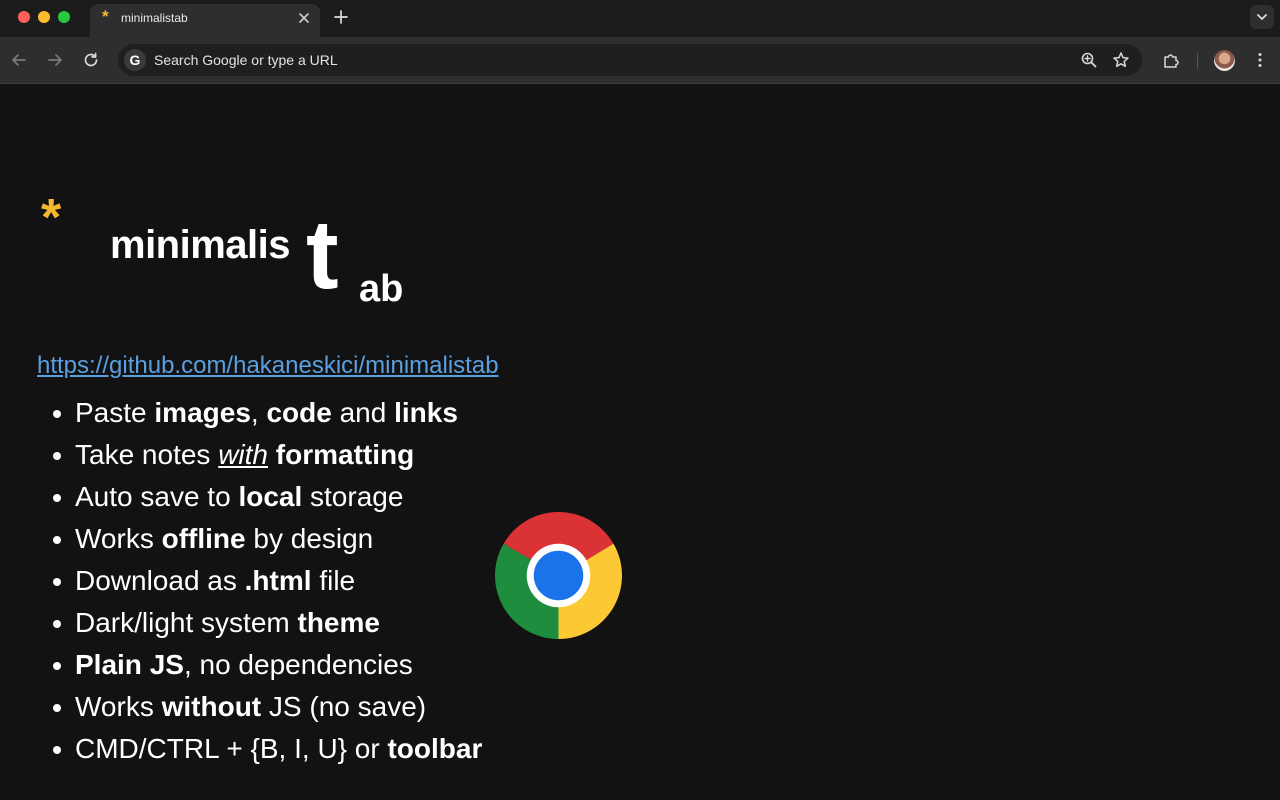  What do you see at coordinates (203, 538) in the screenshot?
I see `feature-text: offline` at bounding box center [203, 538].